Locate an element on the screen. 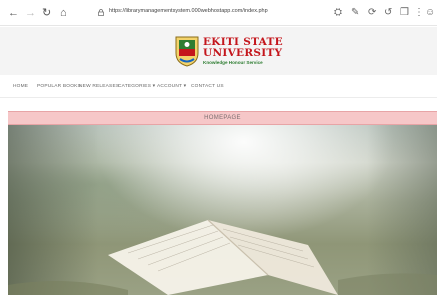  nav-categories-dropdown: CATEGORIES ▾ is located at coordinates (136, 86).